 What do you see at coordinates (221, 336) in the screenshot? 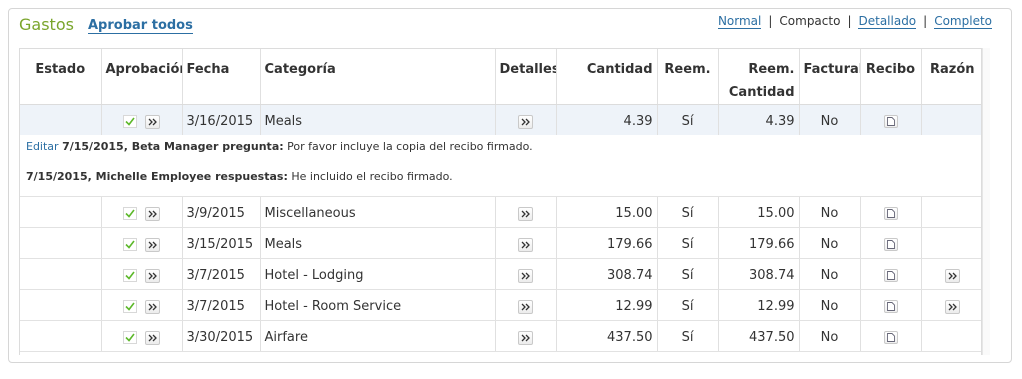
I see `cell-fecha: 3/30/2015` at bounding box center [221, 336].